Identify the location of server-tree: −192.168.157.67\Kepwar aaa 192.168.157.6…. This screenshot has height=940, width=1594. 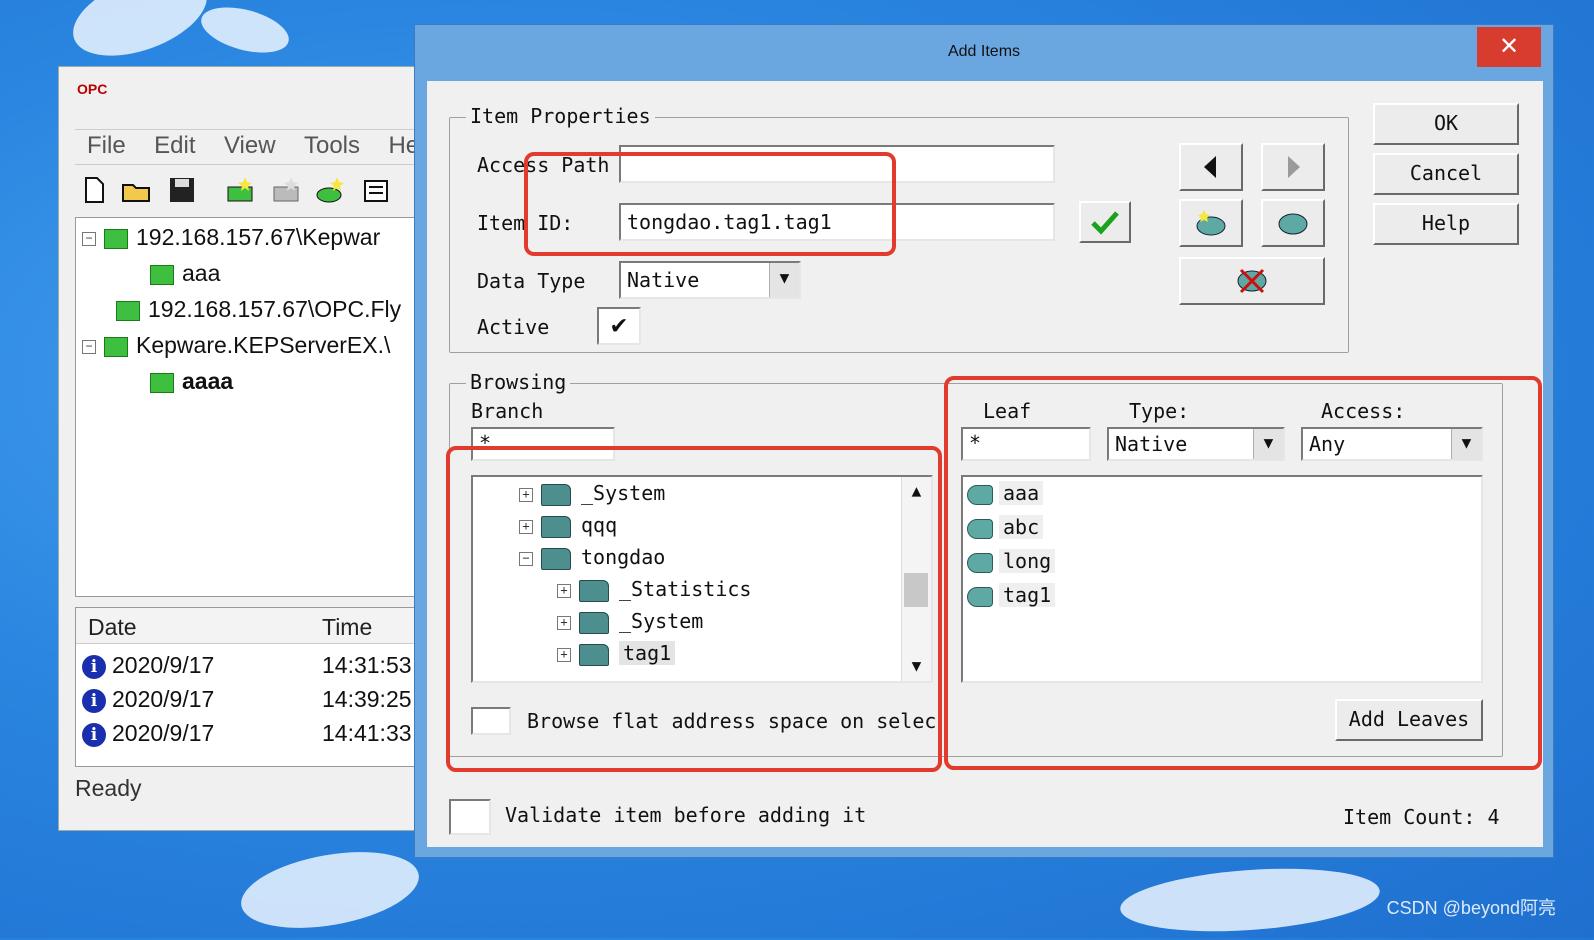
(255, 407).